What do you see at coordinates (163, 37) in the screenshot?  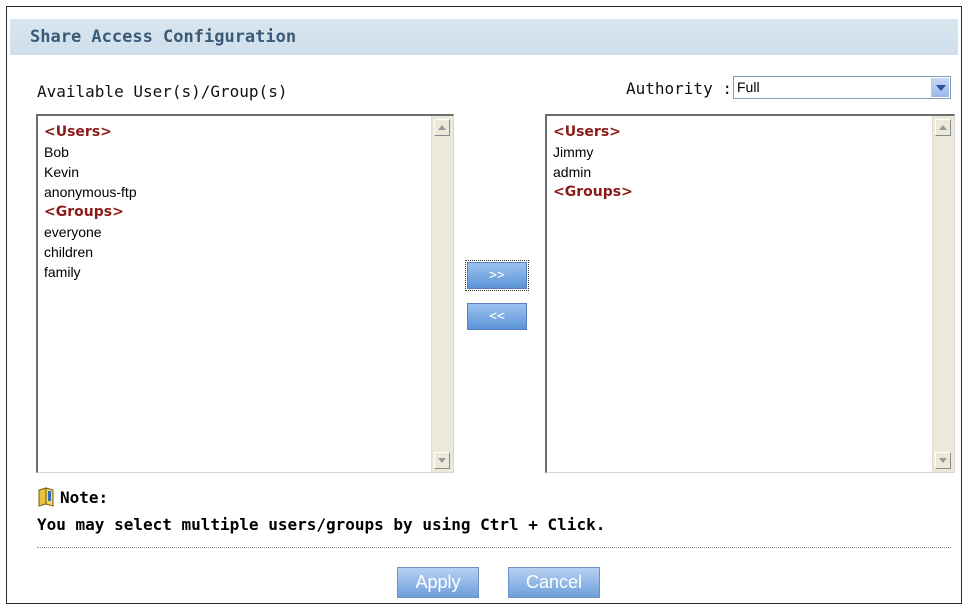 I see `page-title: Share Access Configuration` at bounding box center [163, 37].